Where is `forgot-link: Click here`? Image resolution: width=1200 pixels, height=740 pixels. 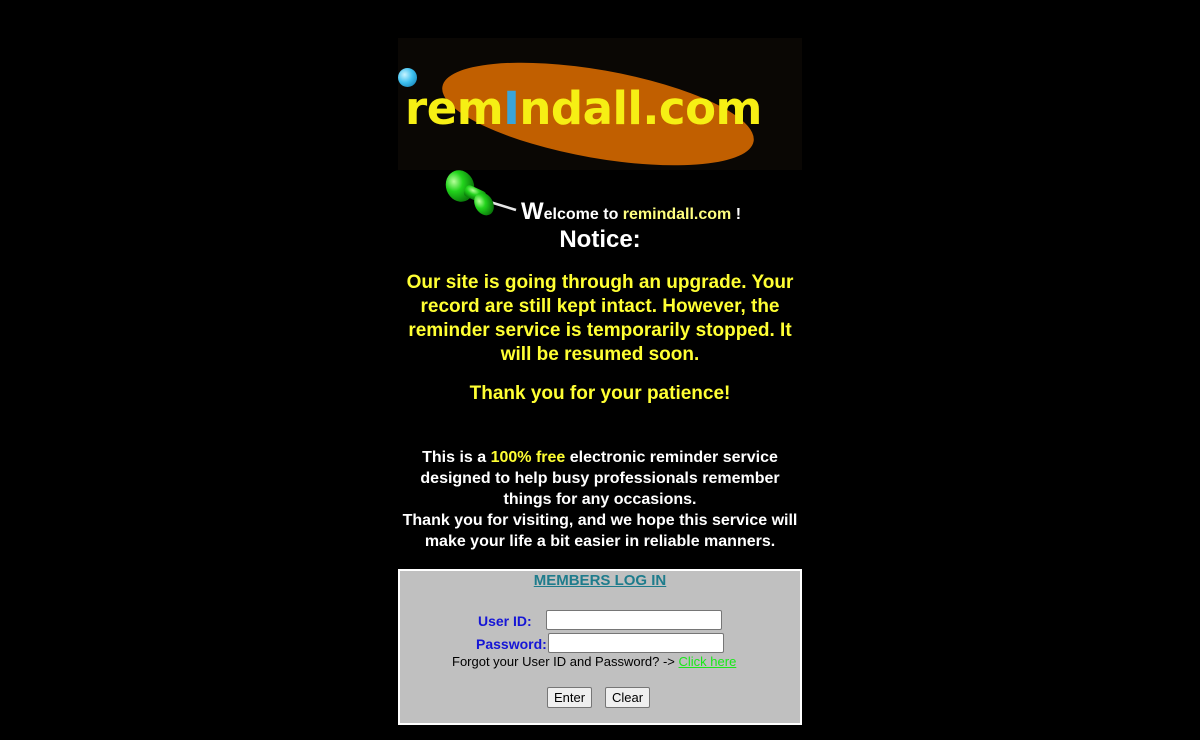 forgot-link: Click here is located at coordinates (708, 661).